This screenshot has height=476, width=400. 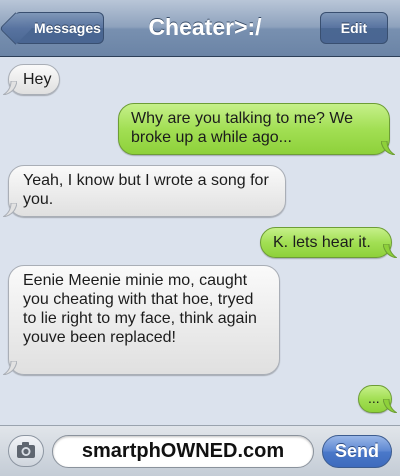 I want to click on navigation-bar: Messages Cheater>:/ Edit, so click(x=200, y=28).